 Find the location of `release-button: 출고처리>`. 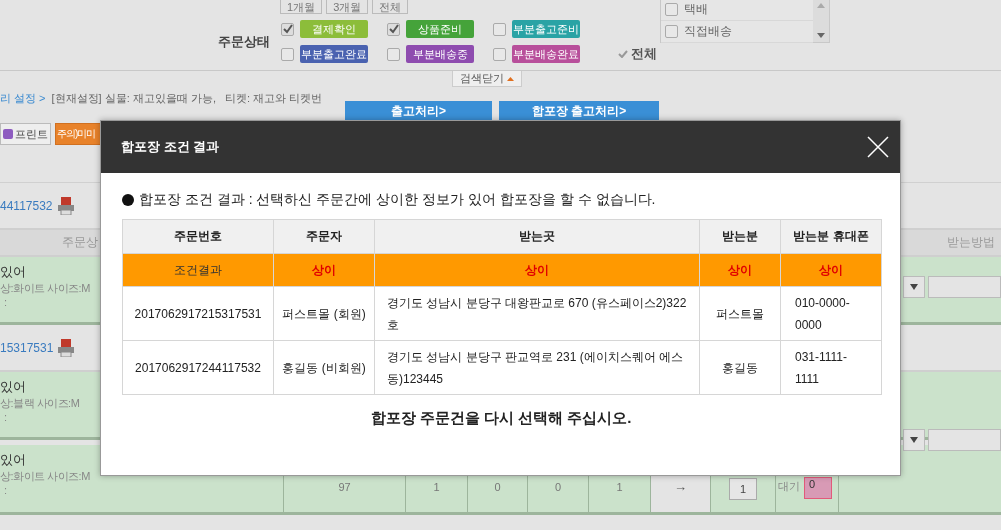

release-button: 출고처리> is located at coordinates (418, 111).